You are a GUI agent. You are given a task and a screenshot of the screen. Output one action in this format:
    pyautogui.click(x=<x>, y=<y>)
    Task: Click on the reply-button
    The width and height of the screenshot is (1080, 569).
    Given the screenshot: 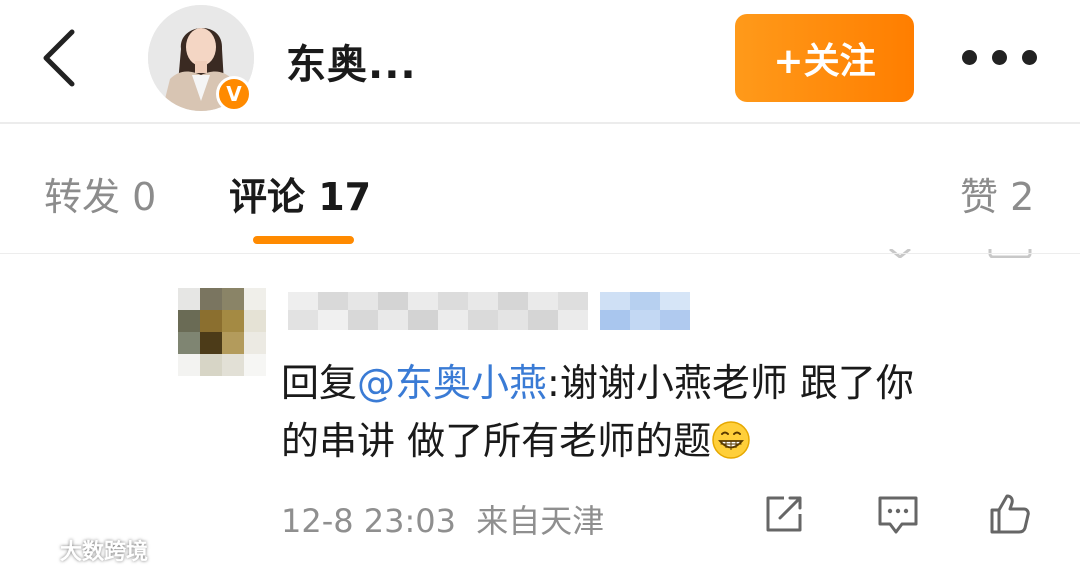 What is the action you would take?
    pyautogui.click(x=898, y=514)
    